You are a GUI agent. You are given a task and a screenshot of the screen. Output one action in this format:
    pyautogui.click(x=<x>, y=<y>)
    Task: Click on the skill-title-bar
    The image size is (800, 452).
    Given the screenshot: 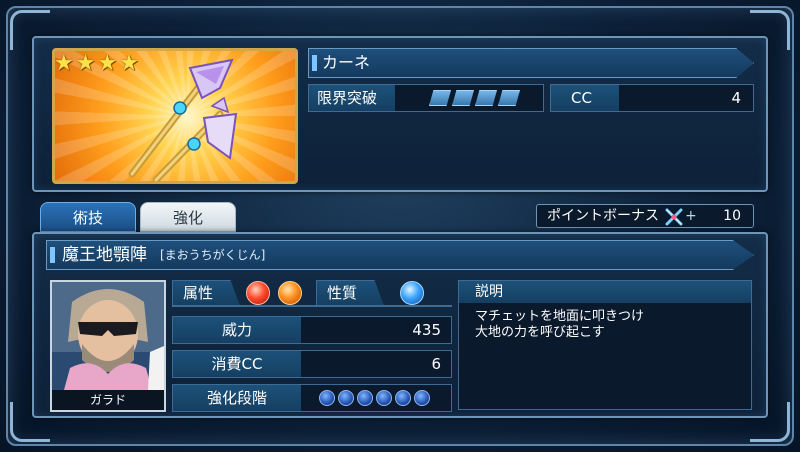 What is the action you would take?
    pyautogui.click(x=400, y=255)
    